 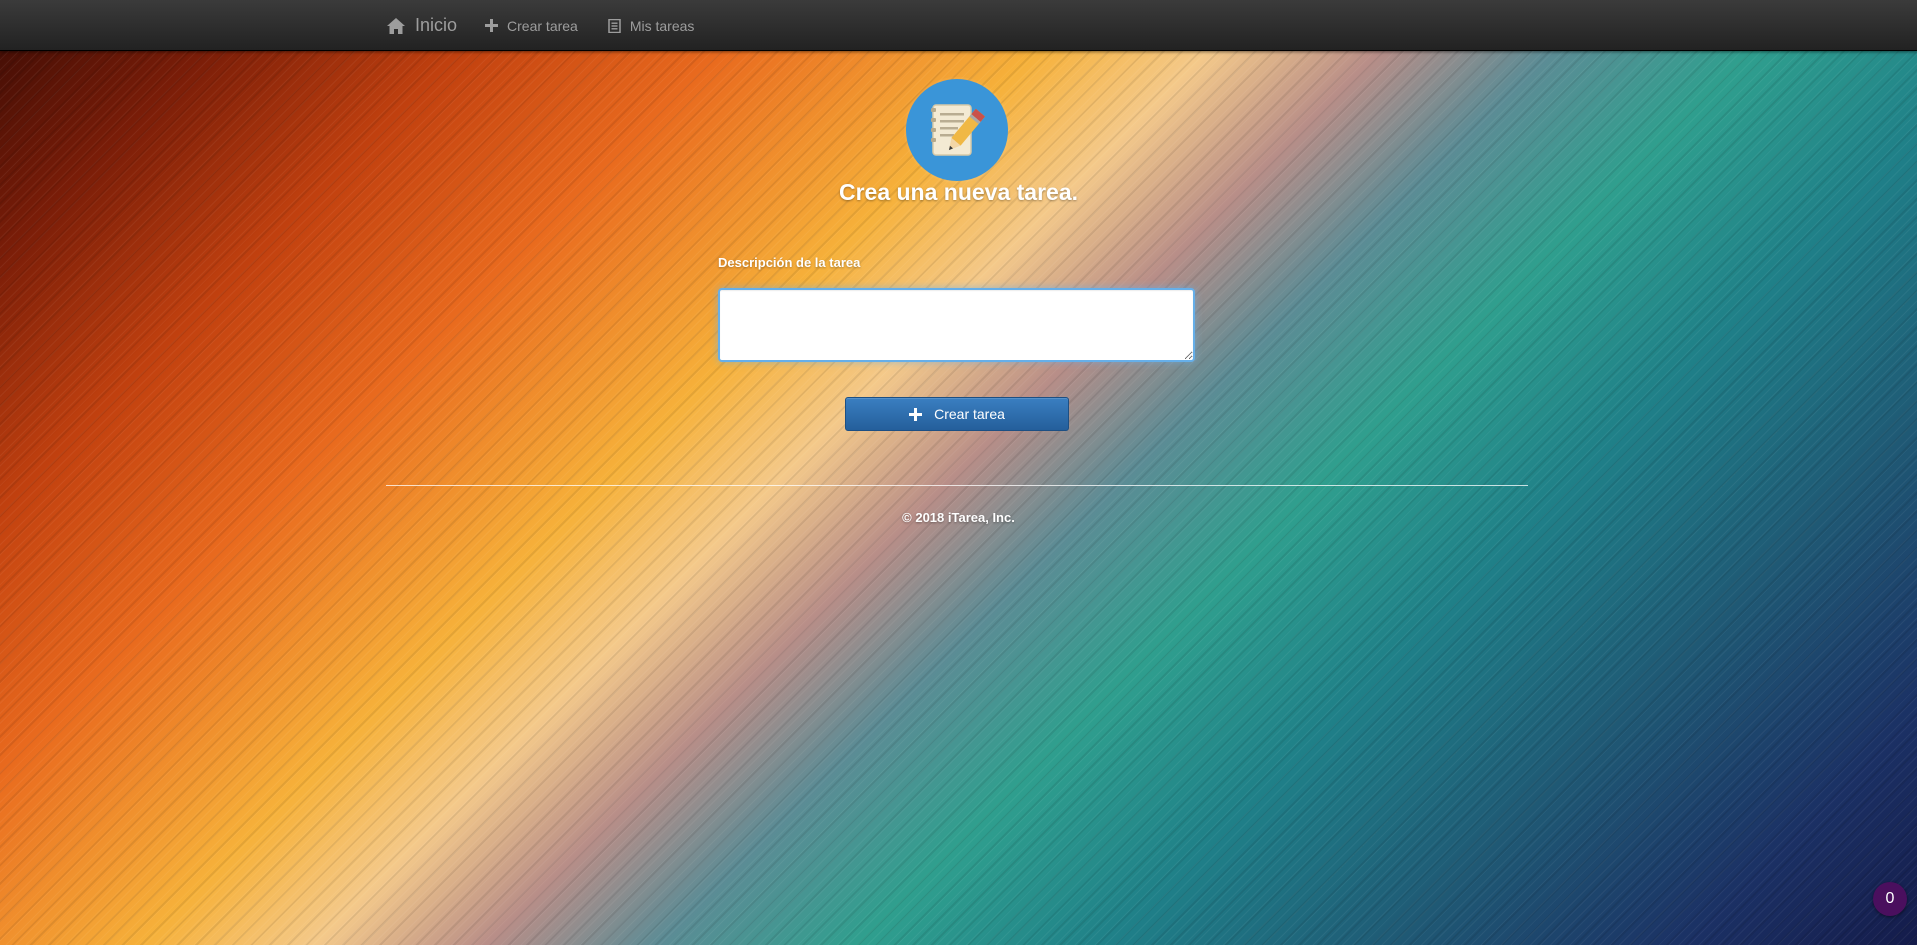 What do you see at coordinates (614, 25) in the screenshot?
I see `list-icon` at bounding box center [614, 25].